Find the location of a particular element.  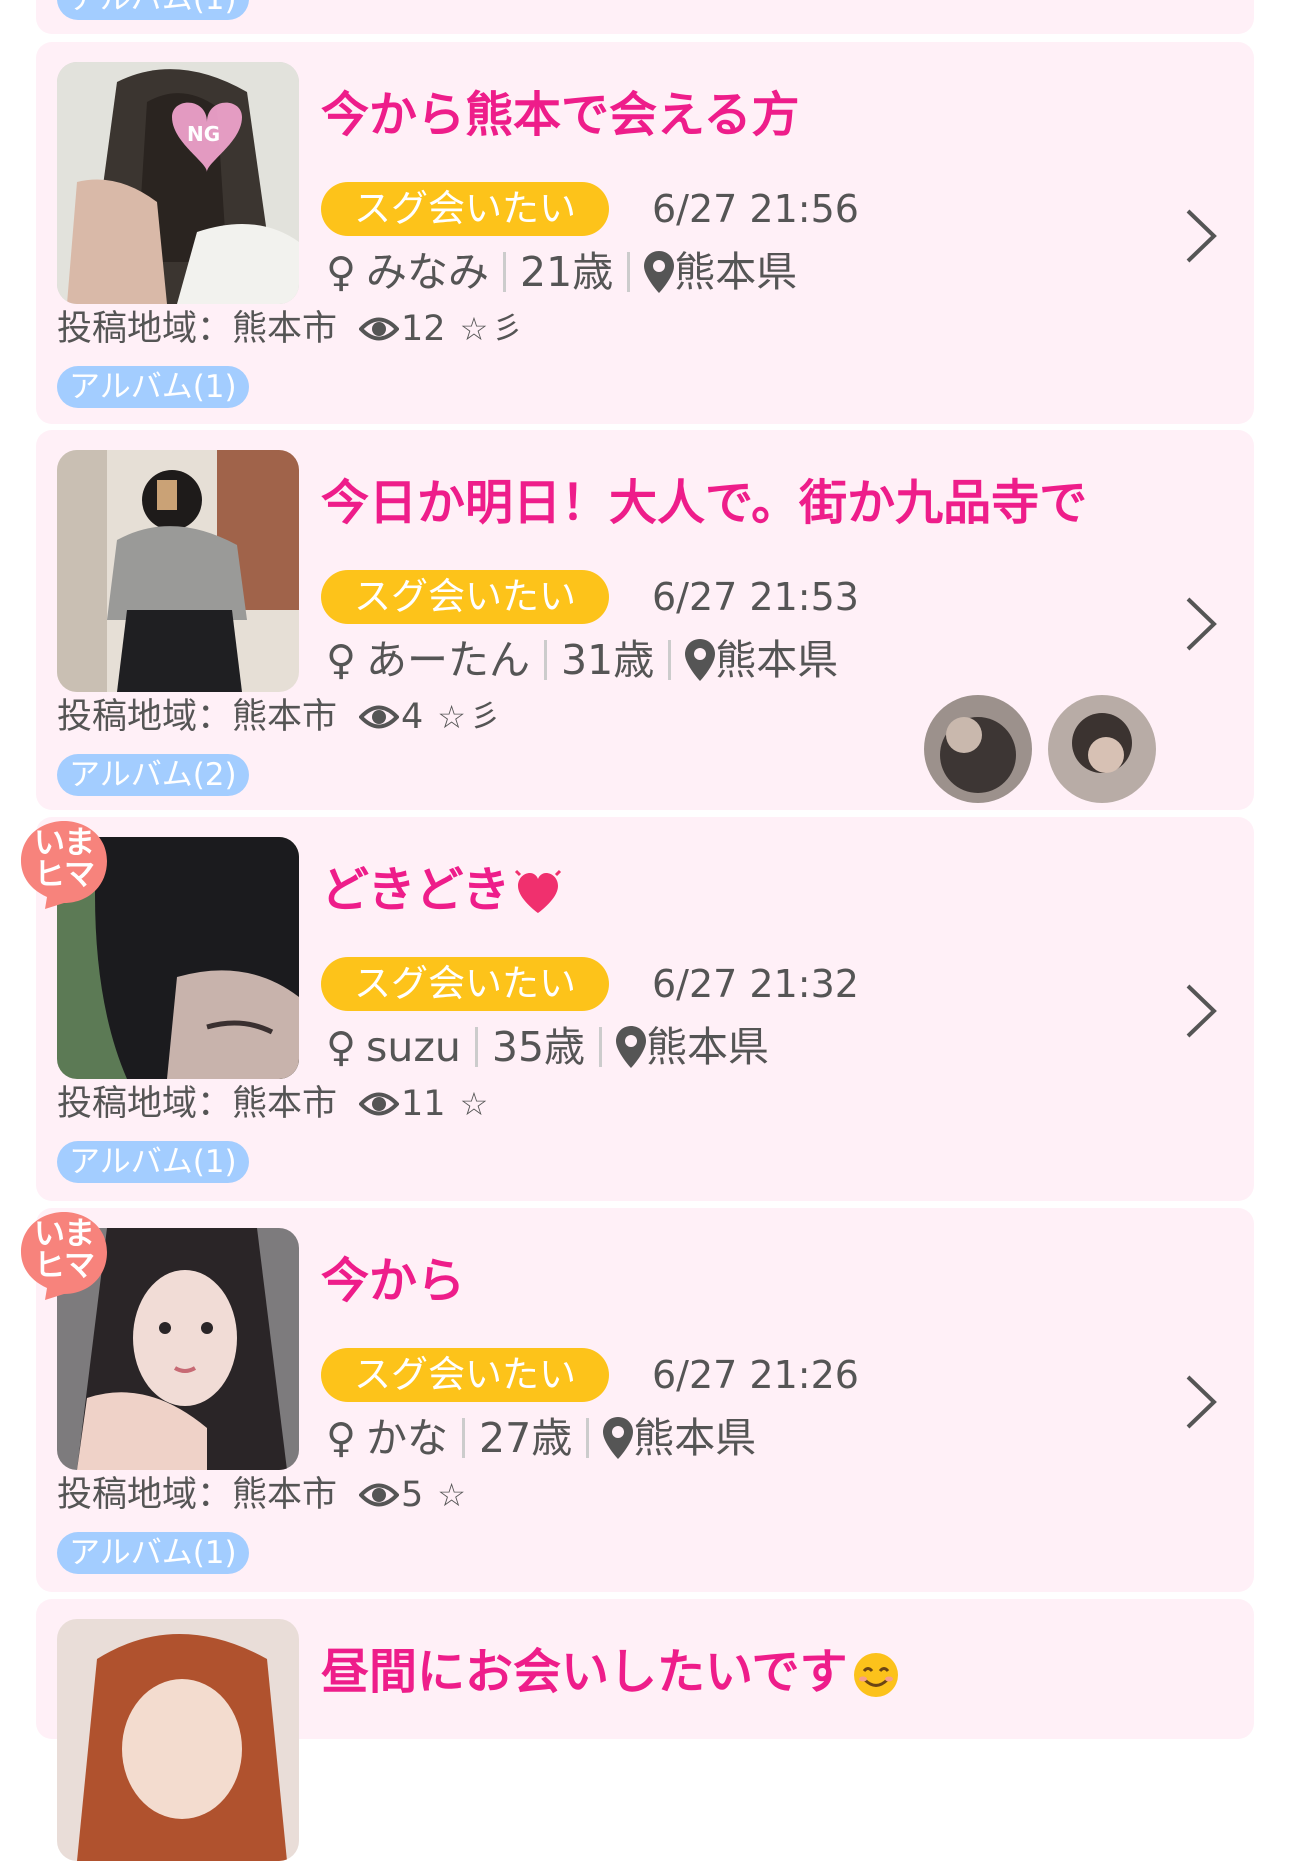

post-time: 6/27 21:56 is located at coordinates (755, 209).